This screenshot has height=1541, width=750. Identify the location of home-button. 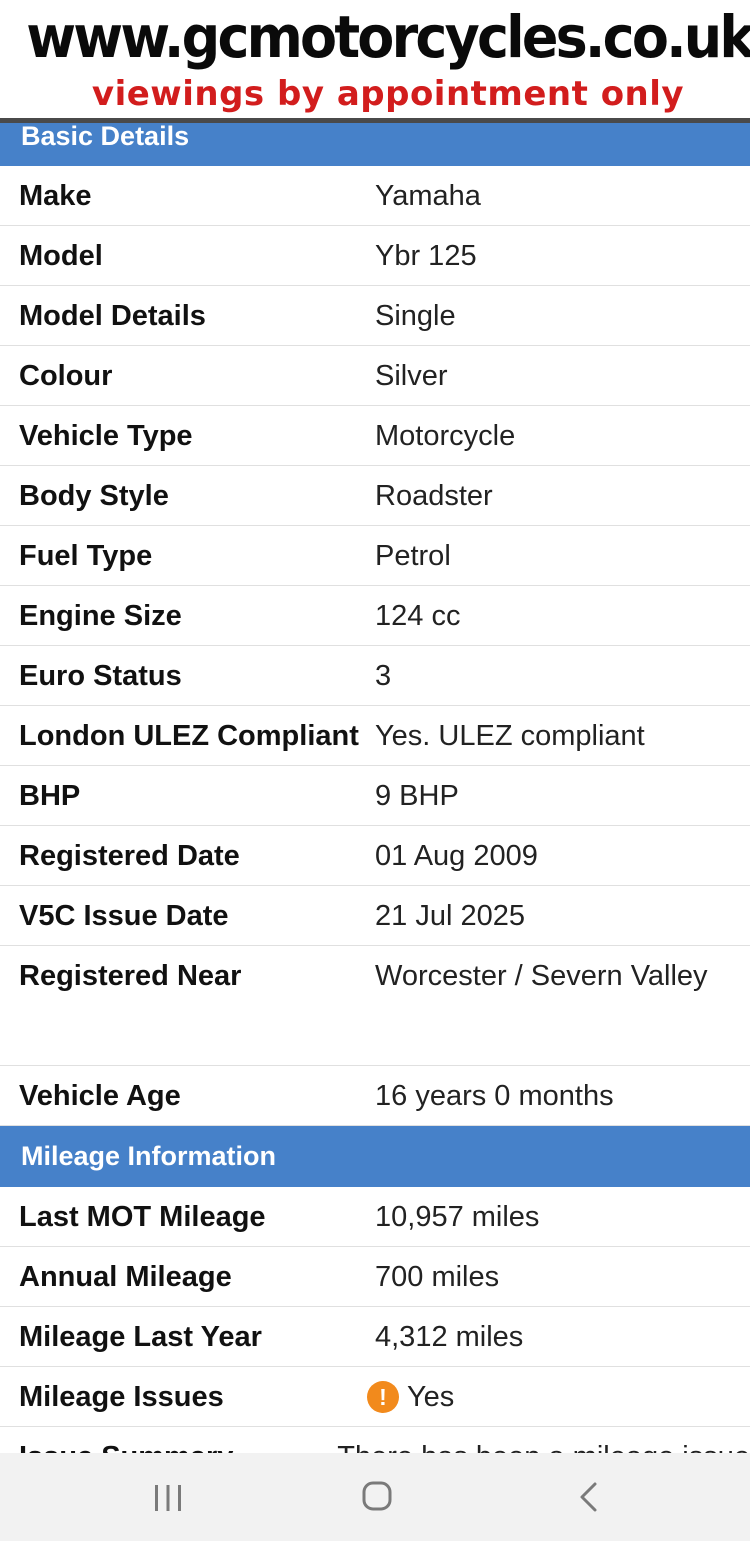
(376, 1497).